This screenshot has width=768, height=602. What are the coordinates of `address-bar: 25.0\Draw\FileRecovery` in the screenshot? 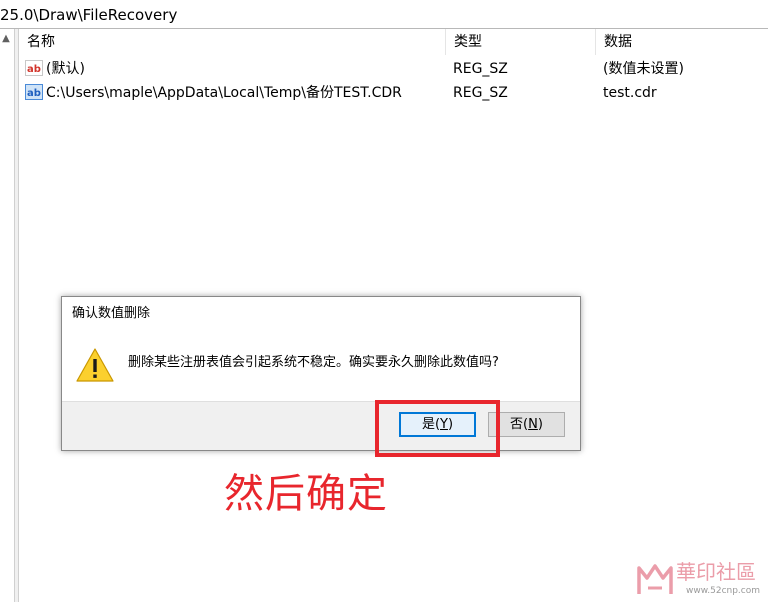 It's located at (384, 14).